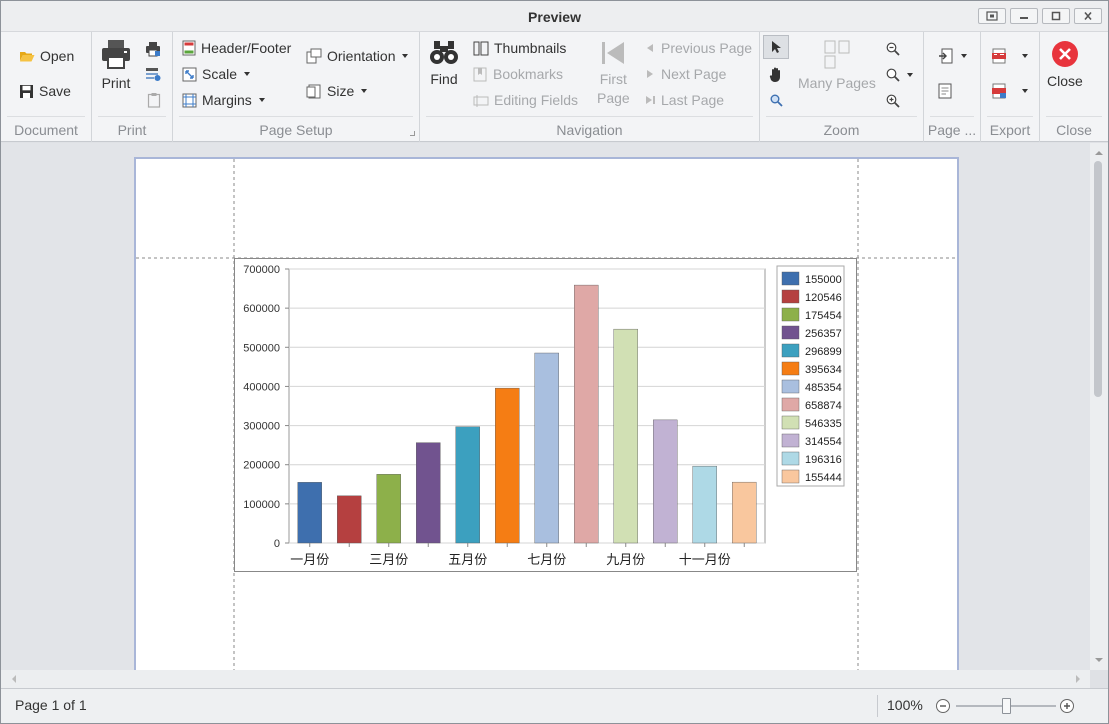 This screenshot has height=724, width=1109. What do you see at coordinates (613, 74) in the screenshot?
I see `first-page-button: First Page` at bounding box center [613, 74].